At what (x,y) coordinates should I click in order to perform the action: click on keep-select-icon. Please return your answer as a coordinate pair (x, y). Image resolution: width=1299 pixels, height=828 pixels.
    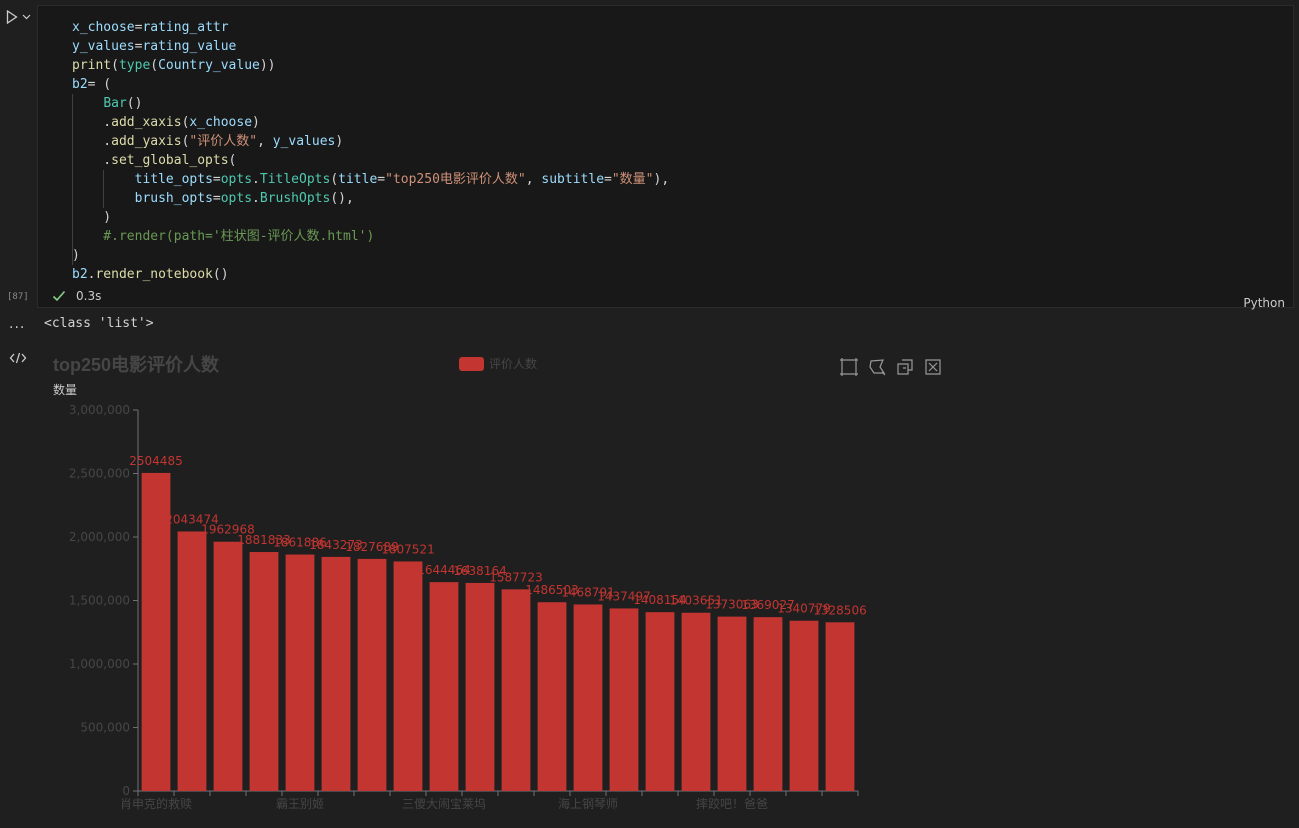
    Looking at the image, I should click on (905, 367).